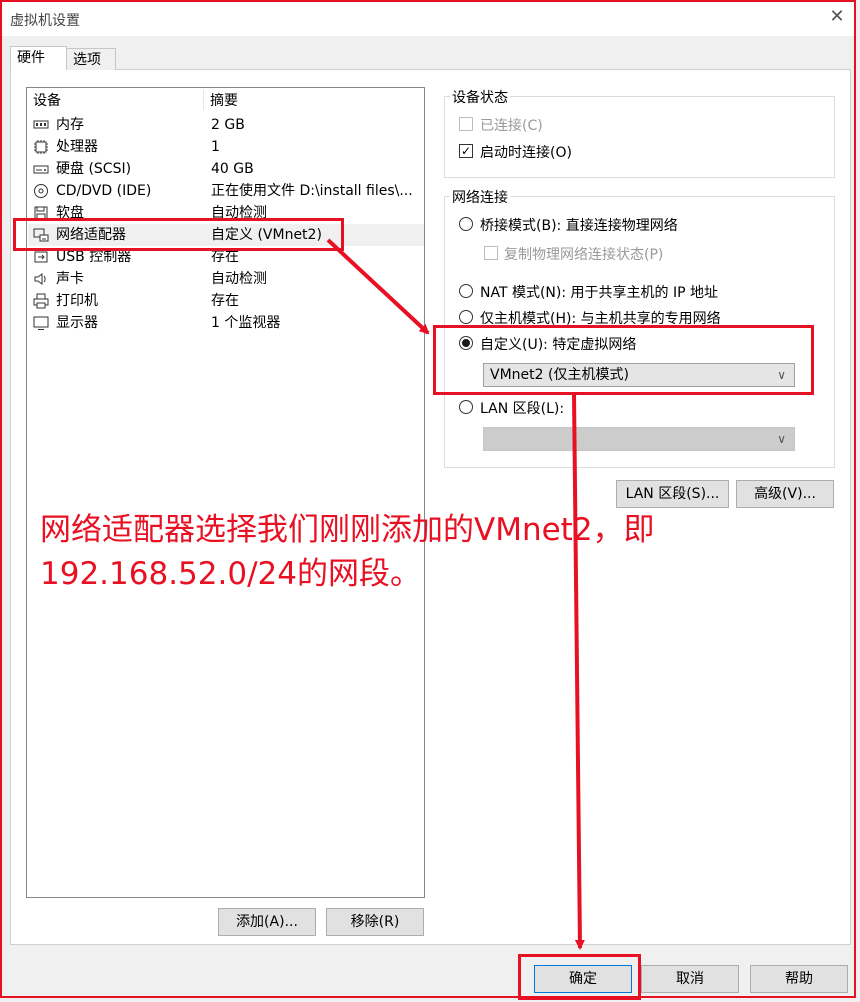  What do you see at coordinates (230, 574) in the screenshot?
I see `annotation-text-line2: 192.168.52.0/24的网段。` at bounding box center [230, 574].